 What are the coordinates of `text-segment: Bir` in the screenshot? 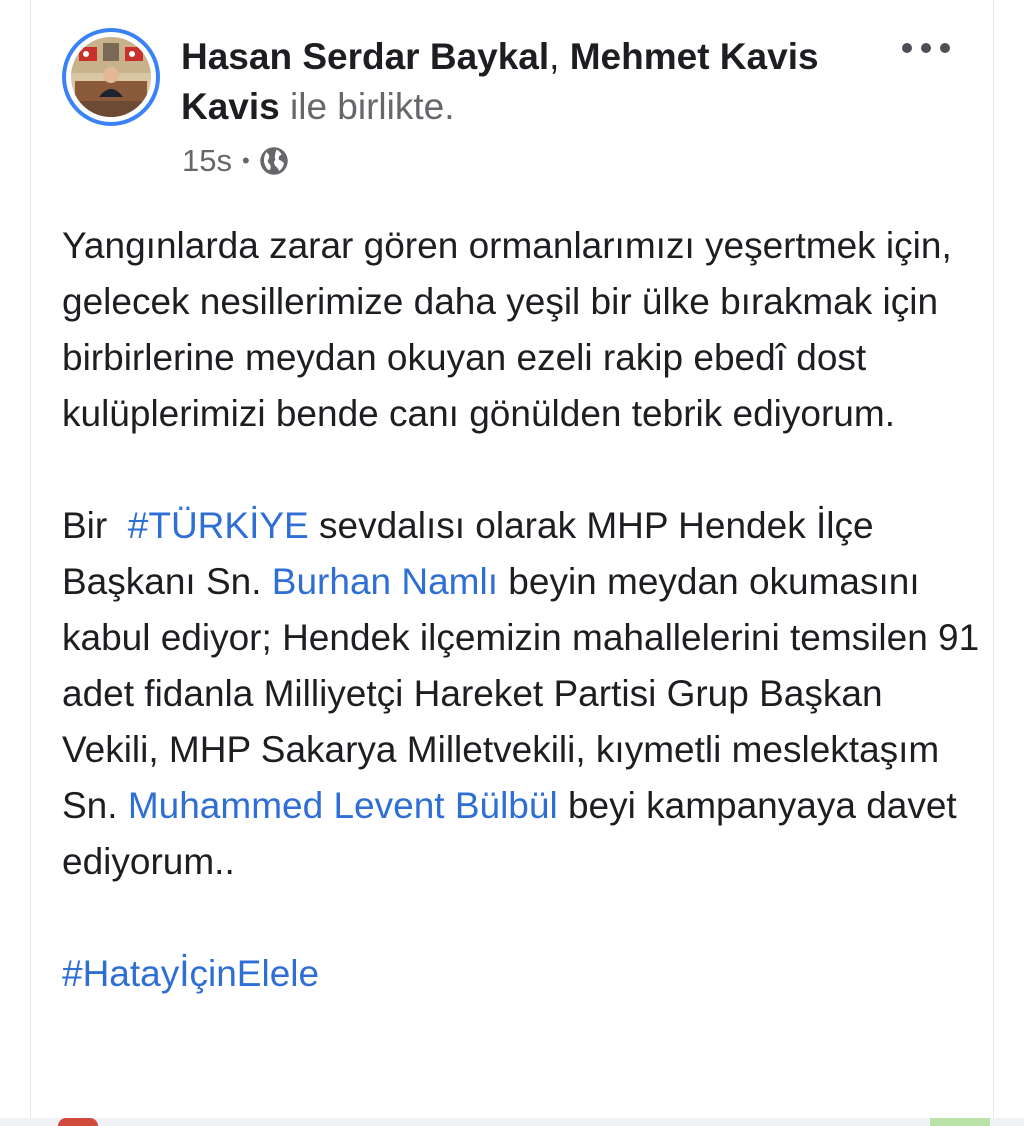 It's located at (95, 525).